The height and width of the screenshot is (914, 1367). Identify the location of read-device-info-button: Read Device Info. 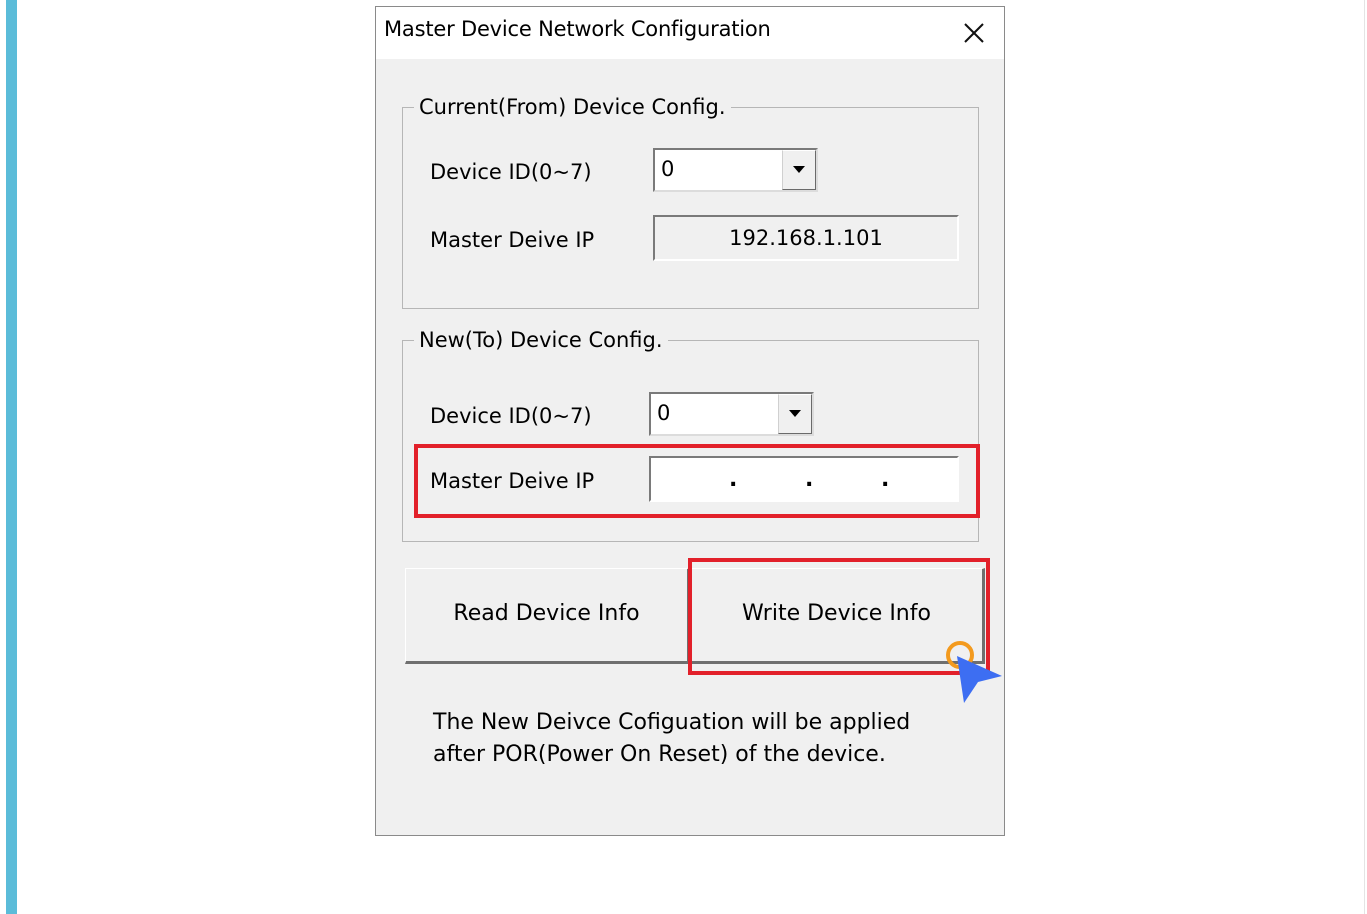
(547, 616).